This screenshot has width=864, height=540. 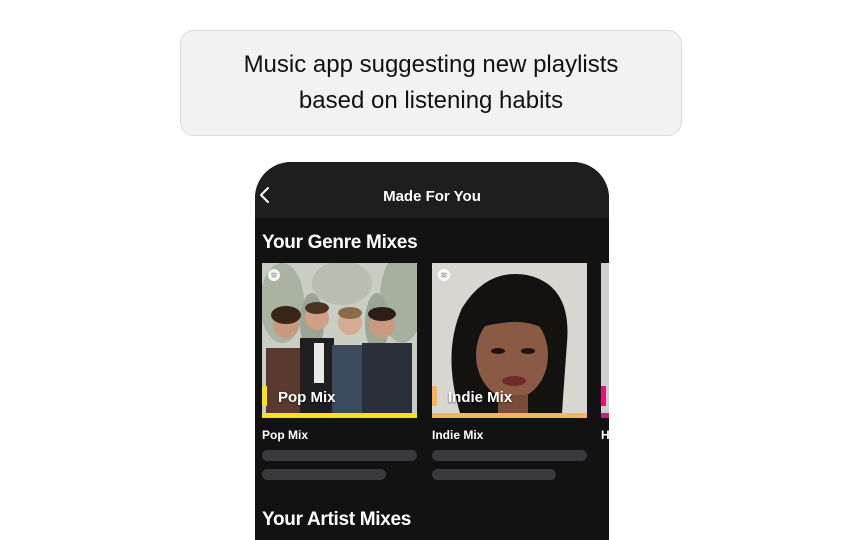 I want to click on mix-cover-label: Indie Mix, so click(x=480, y=397).